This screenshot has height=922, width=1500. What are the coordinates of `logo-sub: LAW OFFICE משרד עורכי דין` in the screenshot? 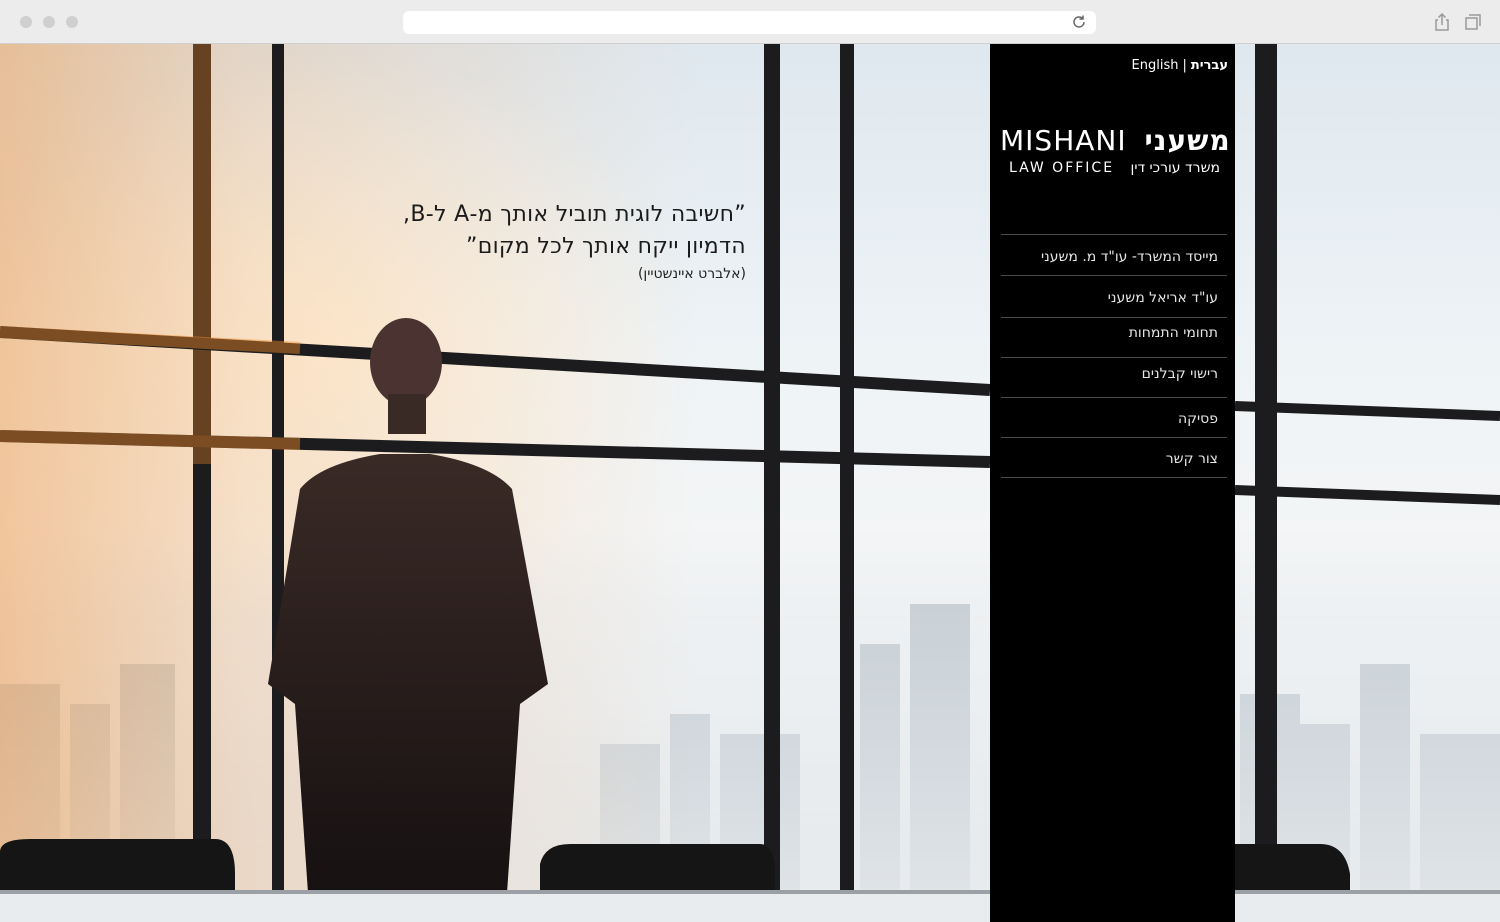 It's located at (1110, 168).